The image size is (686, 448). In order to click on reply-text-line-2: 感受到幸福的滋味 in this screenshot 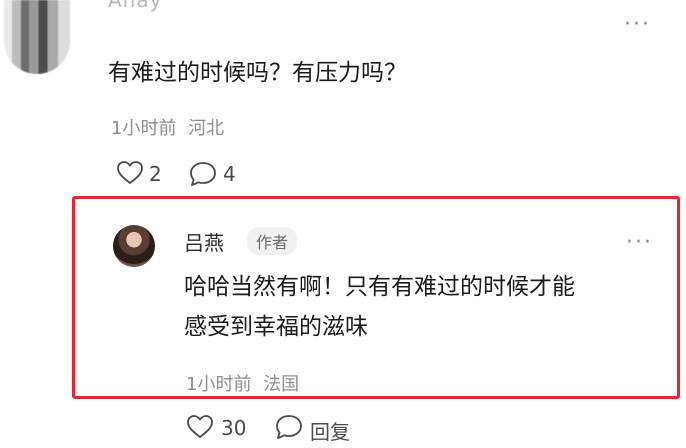, I will do `click(276, 327)`.